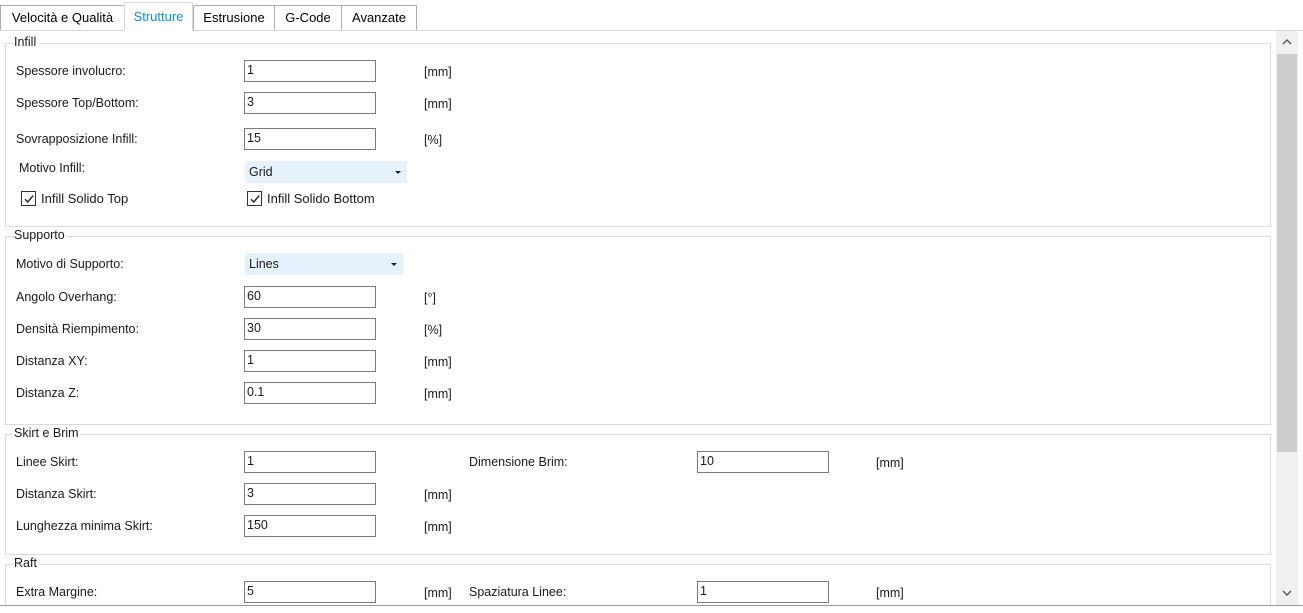 Image resolution: width=1303 pixels, height=613 pixels. I want to click on support-pattern-select: Lines, so click(324, 264).